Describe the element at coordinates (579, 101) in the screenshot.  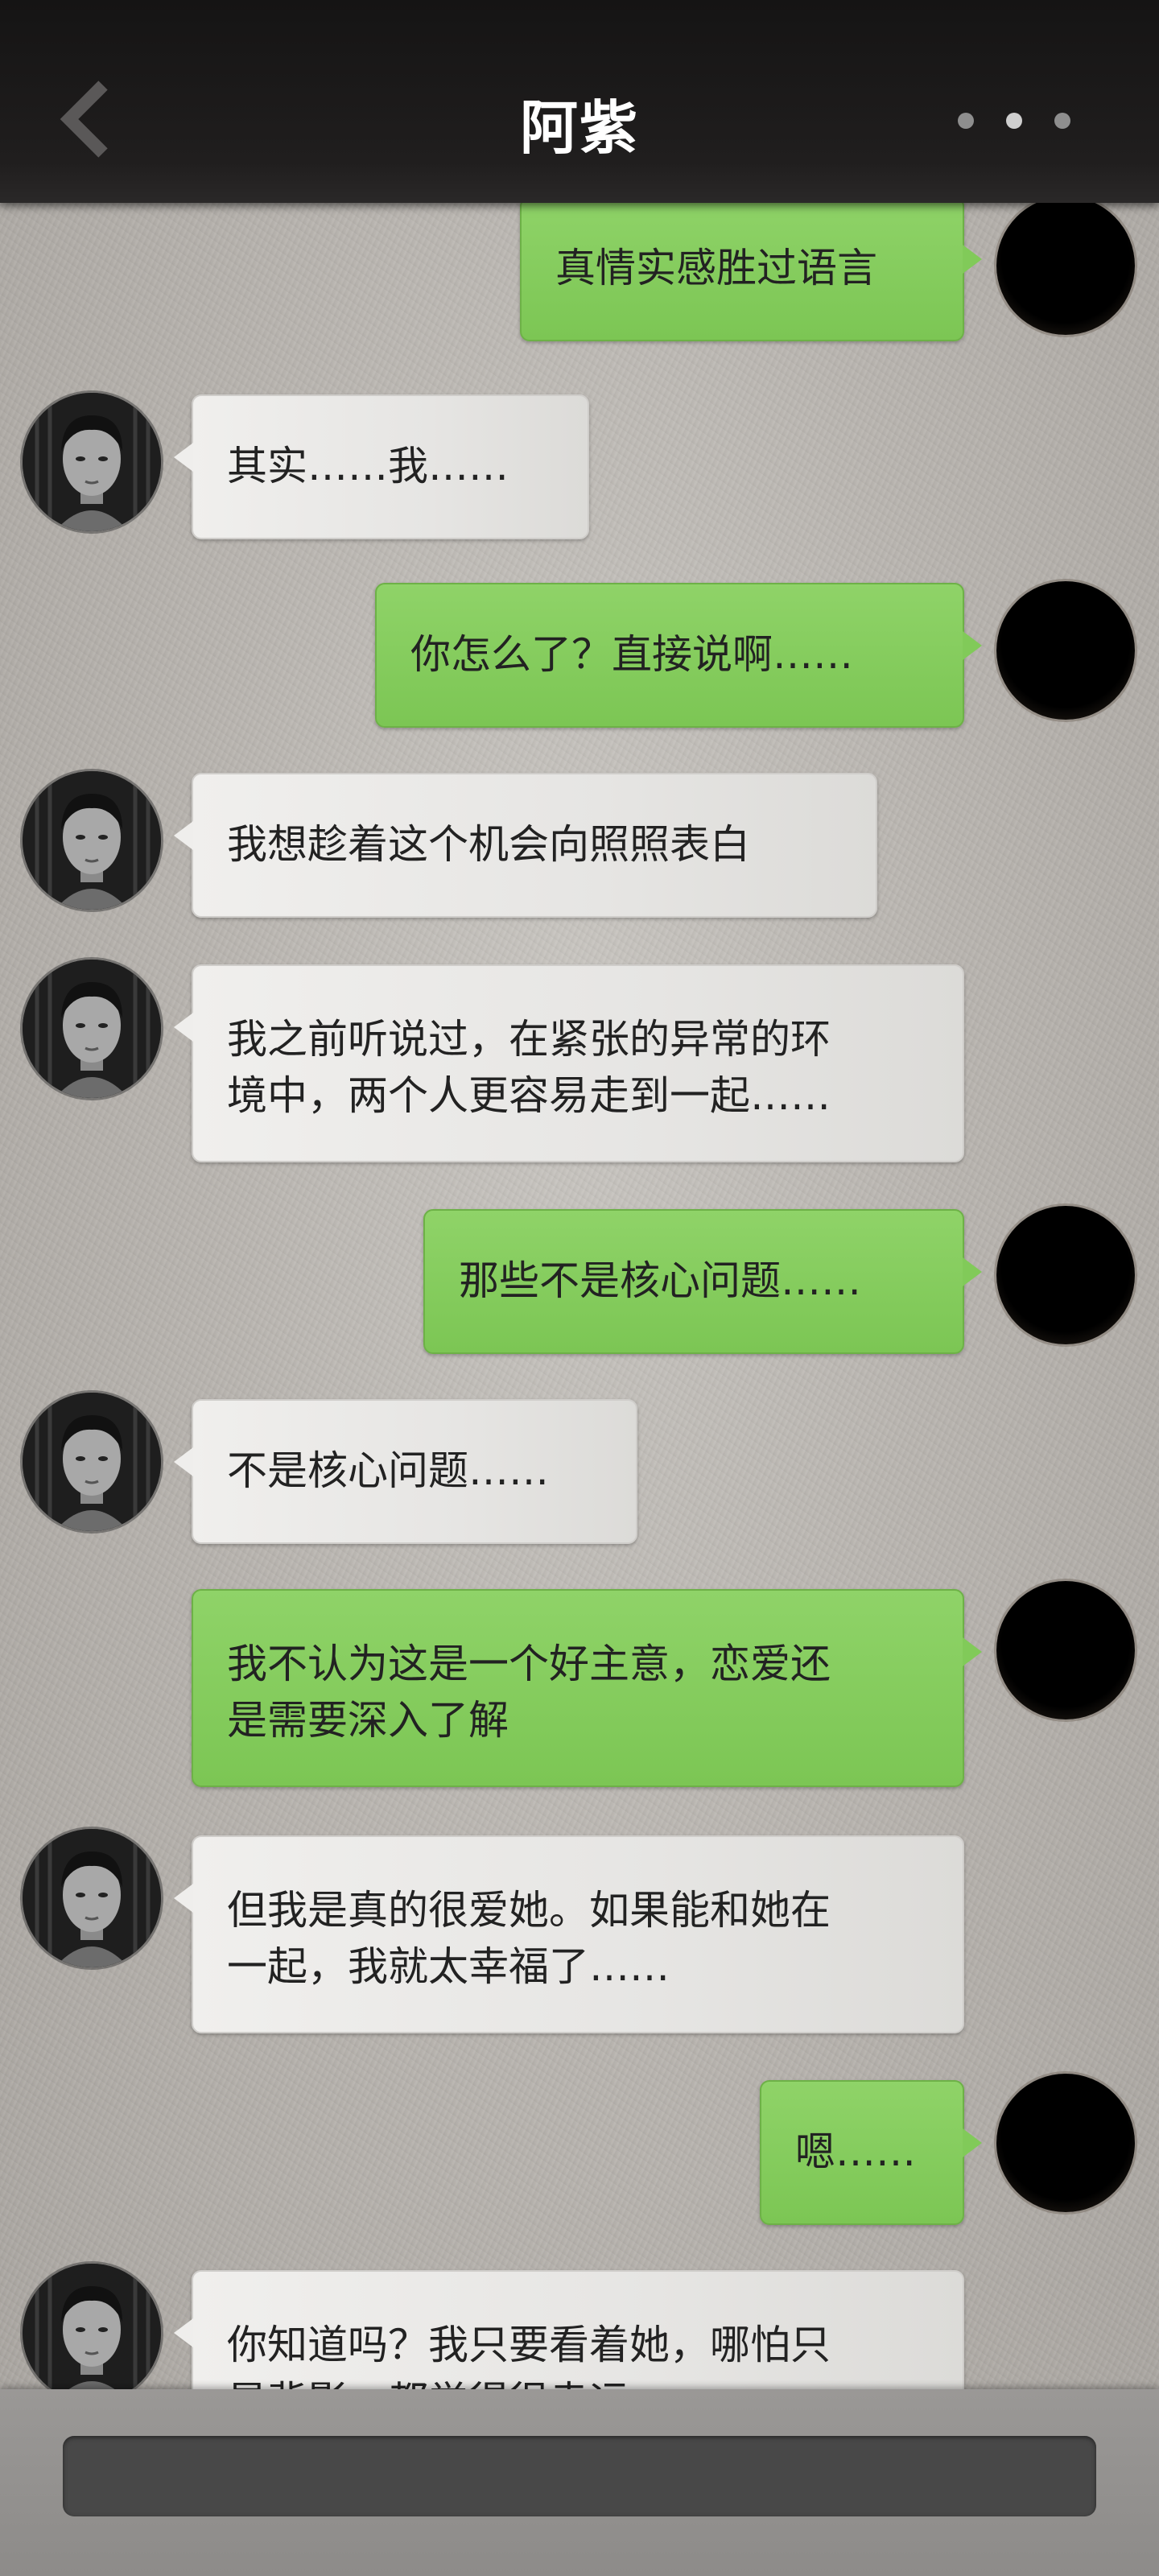
I see `chat-header: 阿紫` at that location.